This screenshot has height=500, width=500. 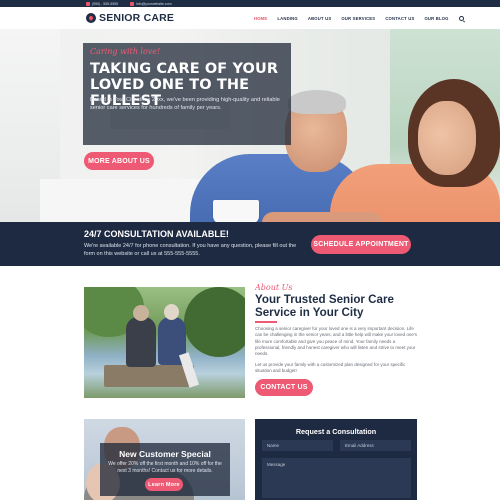 What do you see at coordinates (319, 18) in the screenshot?
I see `nav-about-us: ABOUT US` at bounding box center [319, 18].